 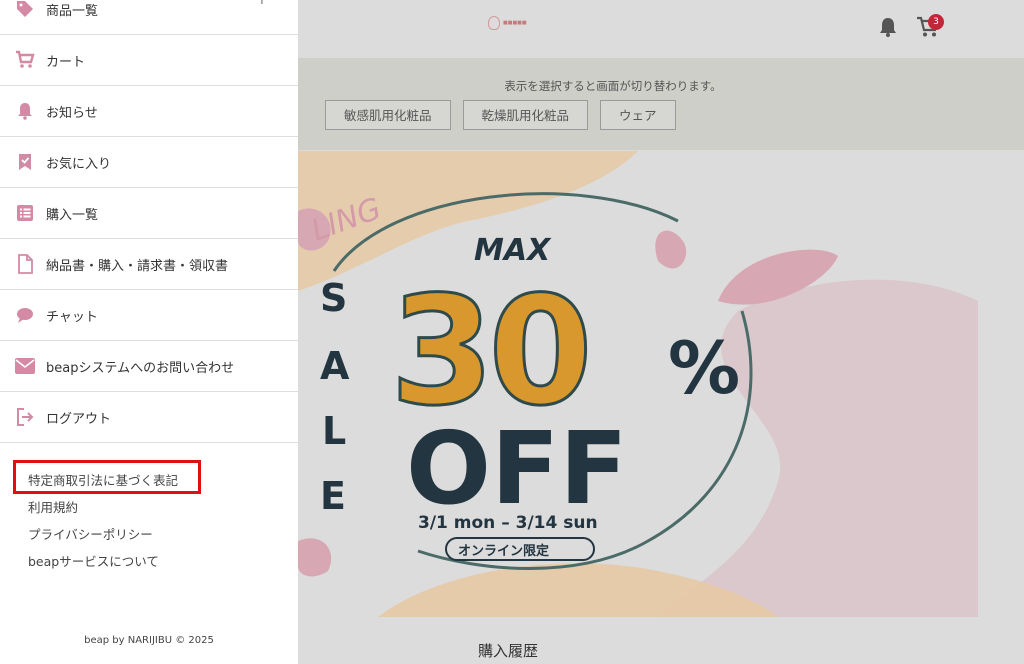 What do you see at coordinates (334, 431) in the screenshot?
I see `sale-letter-l: L` at bounding box center [334, 431].